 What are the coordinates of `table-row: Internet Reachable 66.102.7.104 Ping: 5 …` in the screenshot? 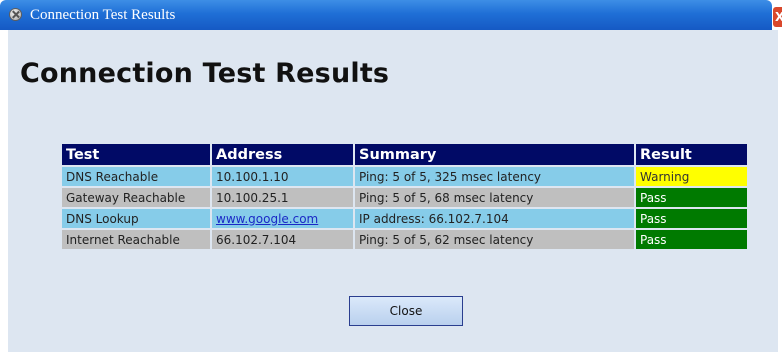 It's located at (404, 239).